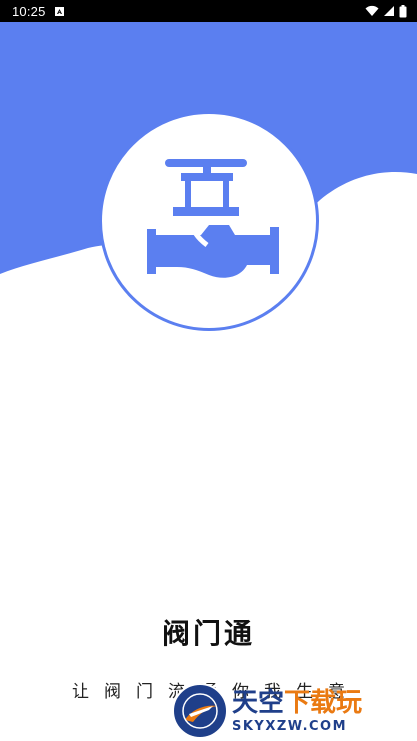  Describe the element at coordinates (372, 10) in the screenshot. I see `wifi-icon` at that location.